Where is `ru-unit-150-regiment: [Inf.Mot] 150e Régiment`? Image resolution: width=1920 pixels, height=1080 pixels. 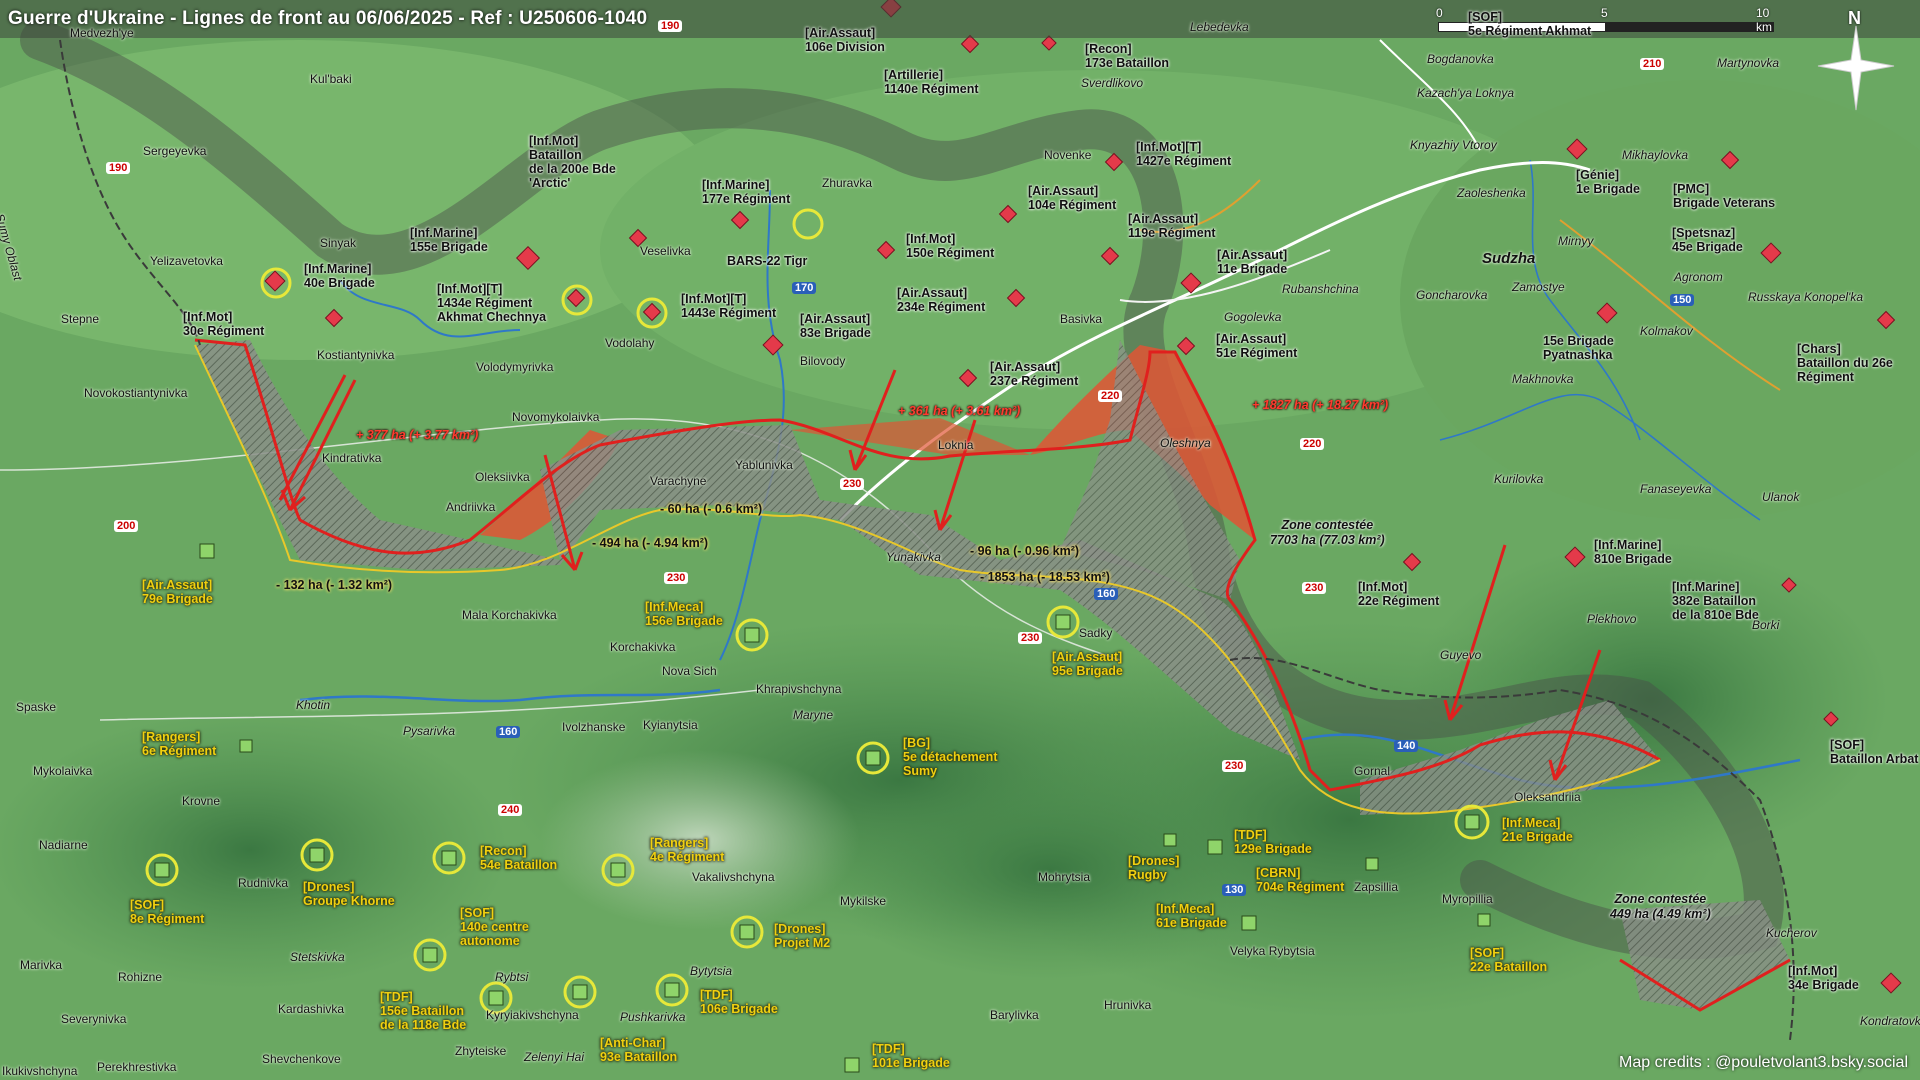
ru-unit-150-regiment: [Inf.Mot] 150e Régiment is located at coordinates (950, 246).